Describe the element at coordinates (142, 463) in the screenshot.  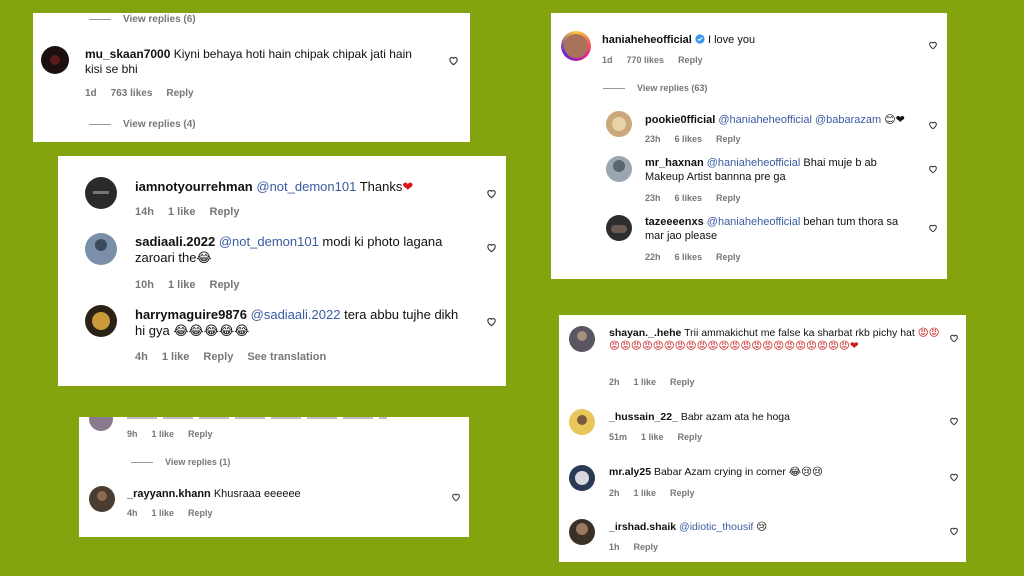
I see `divider` at that location.